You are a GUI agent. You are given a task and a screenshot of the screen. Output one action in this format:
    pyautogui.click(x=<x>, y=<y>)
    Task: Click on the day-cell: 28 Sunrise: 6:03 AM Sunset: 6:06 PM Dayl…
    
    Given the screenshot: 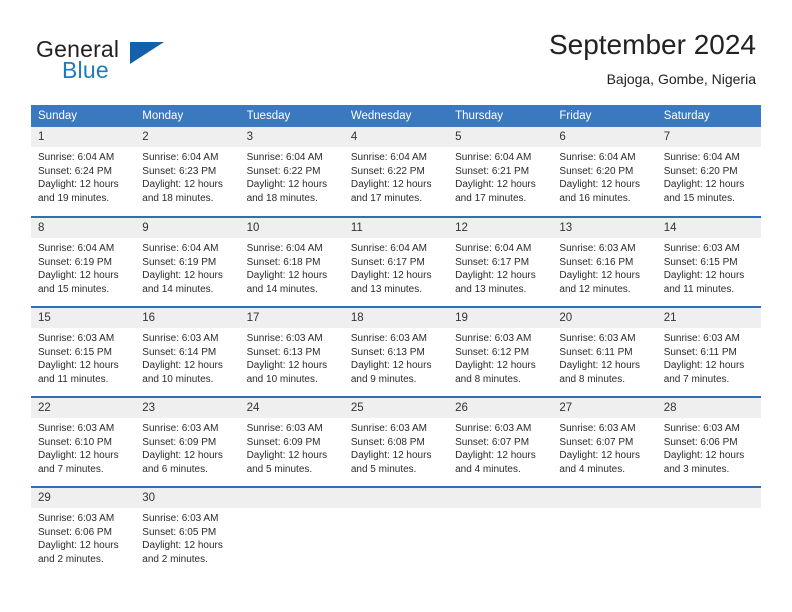 What is the action you would take?
    pyautogui.click(x=708, y=441)
    